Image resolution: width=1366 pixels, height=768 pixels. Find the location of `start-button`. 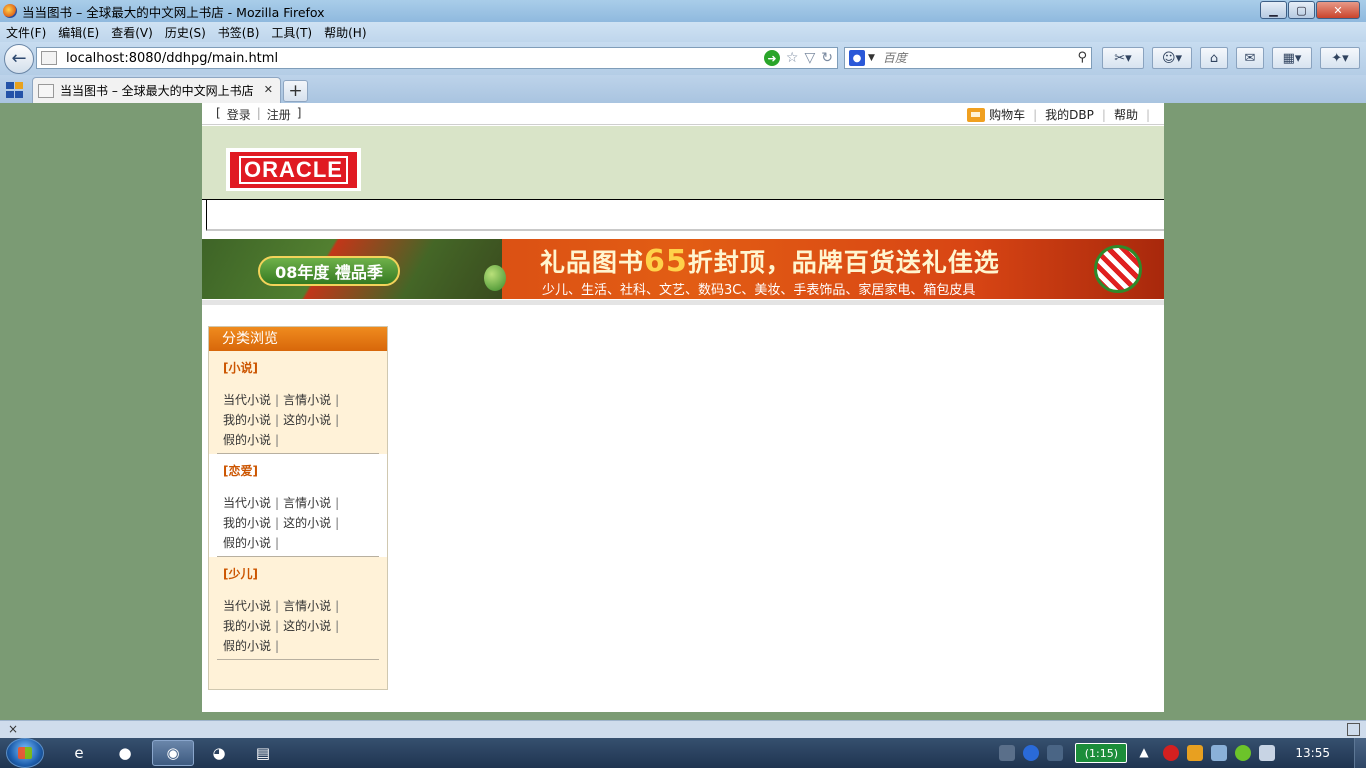

start-button is located at coordinates (25, 753).